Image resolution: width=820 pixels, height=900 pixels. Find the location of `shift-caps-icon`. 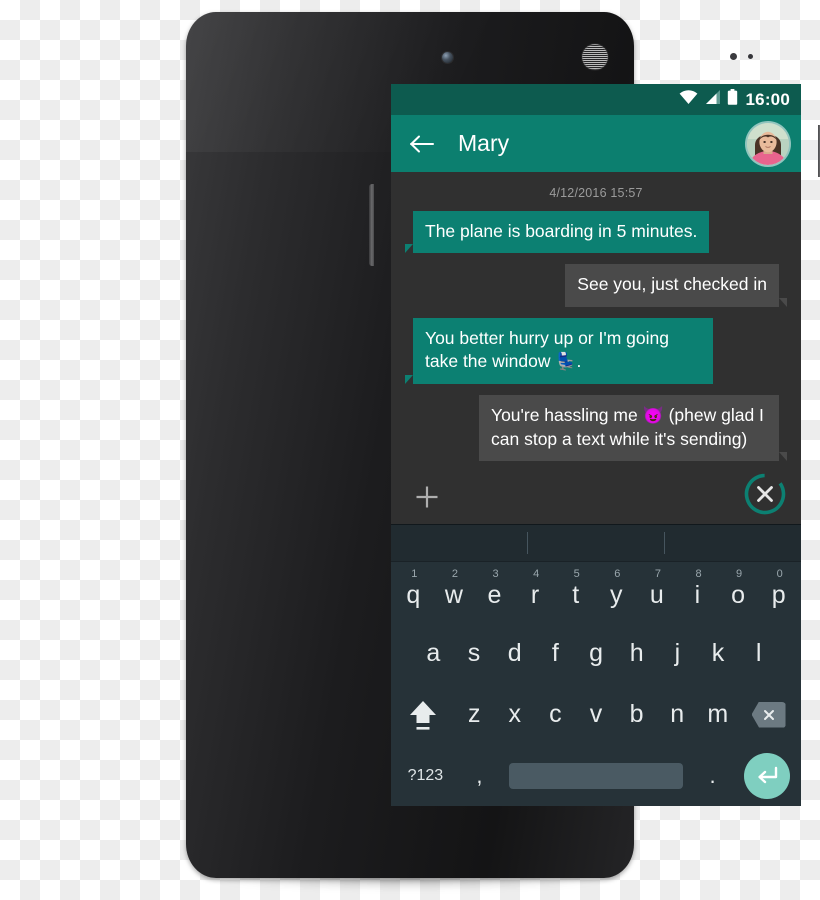

shift-caps-icon is located at coordinates (423, 714).